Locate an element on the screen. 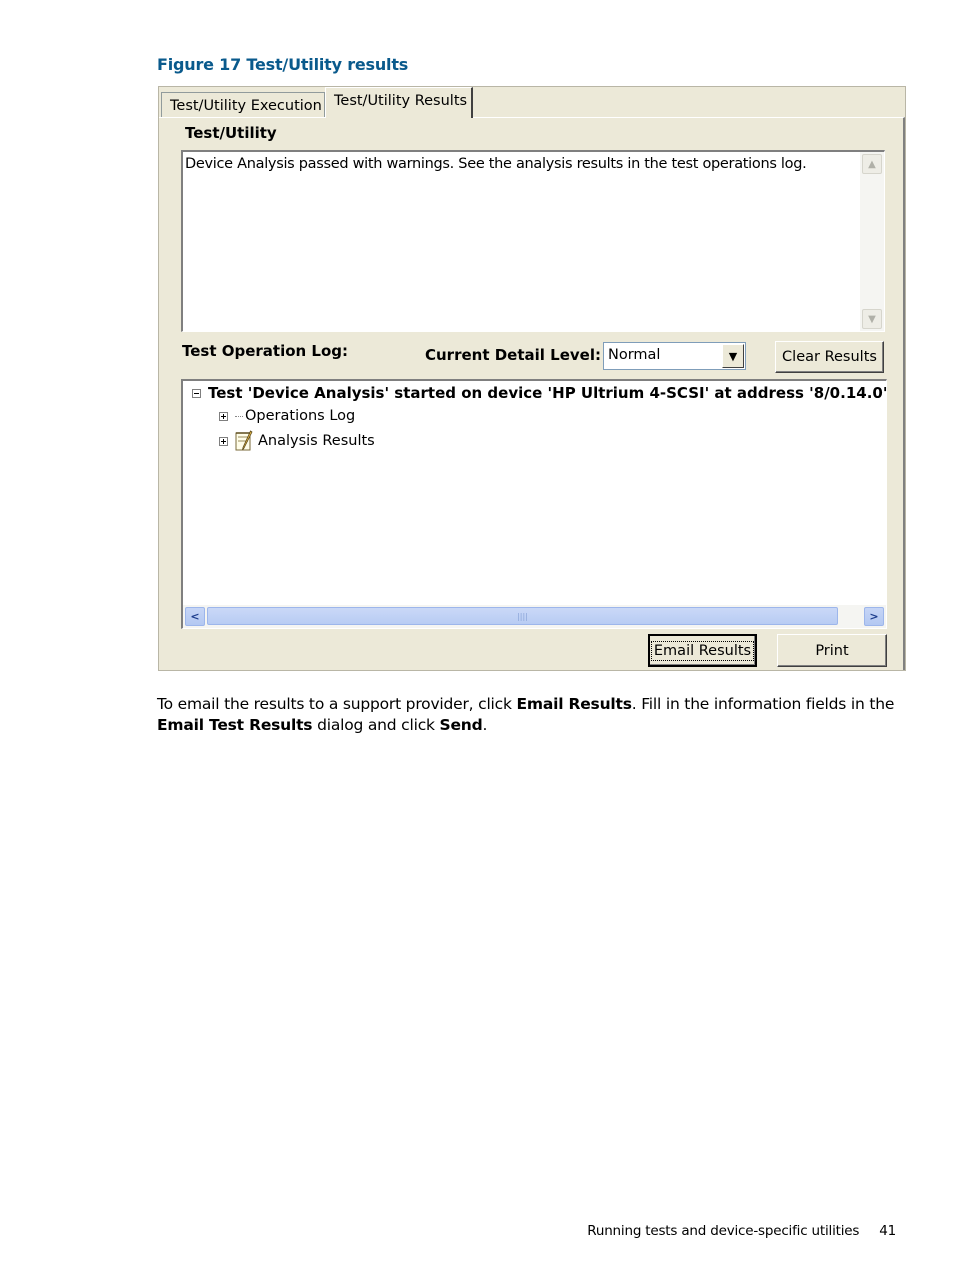 The width and height of the screenshot is (954, 1271). tree-item-analysis-results: Analysis Results is located at coordinates (297, 441).